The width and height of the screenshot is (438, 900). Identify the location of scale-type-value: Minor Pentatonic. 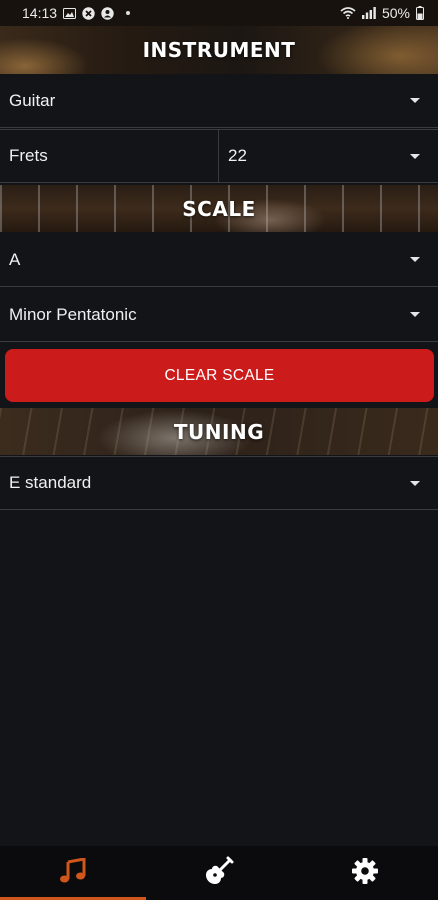
(73, 314).